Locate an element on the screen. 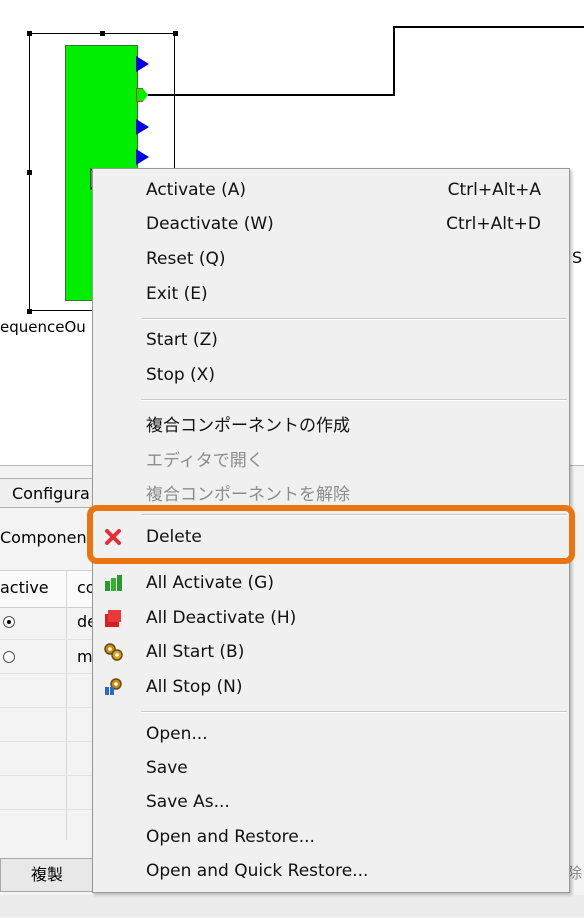  column-divider is located at coordinates (66, 705).